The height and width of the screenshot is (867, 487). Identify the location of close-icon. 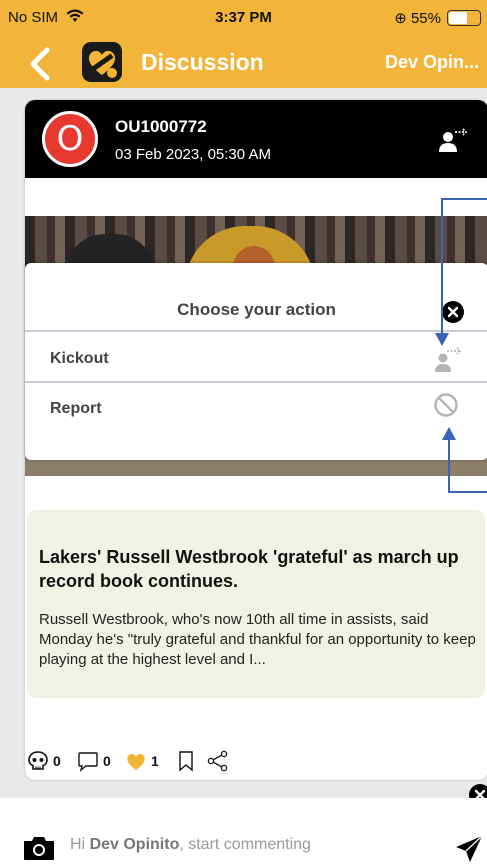
(453, 312).